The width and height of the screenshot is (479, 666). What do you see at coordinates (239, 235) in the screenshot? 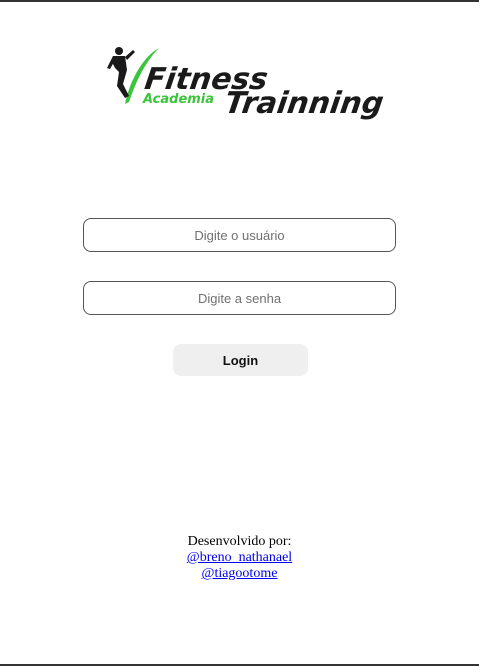
I see `username-input` at bounding box center [239, 235].